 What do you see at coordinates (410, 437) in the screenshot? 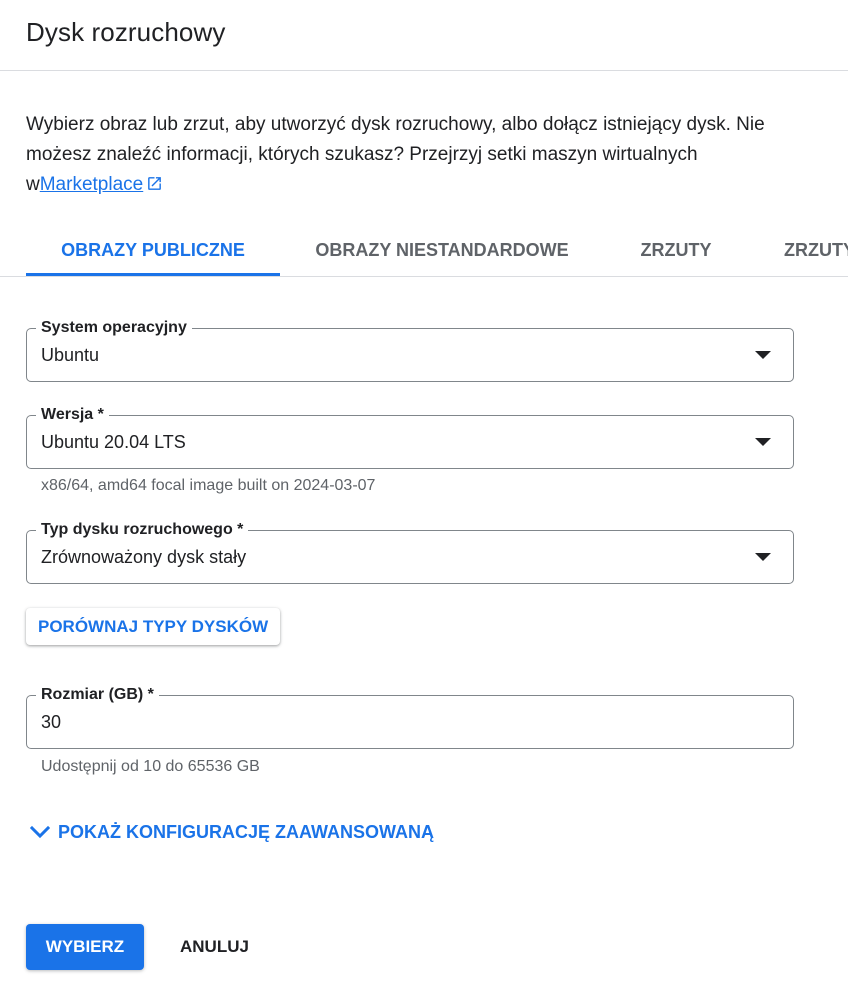
I see `version-select: Wersja * Ubuntu 20.04 LTS` at bounding box center [410, 437].